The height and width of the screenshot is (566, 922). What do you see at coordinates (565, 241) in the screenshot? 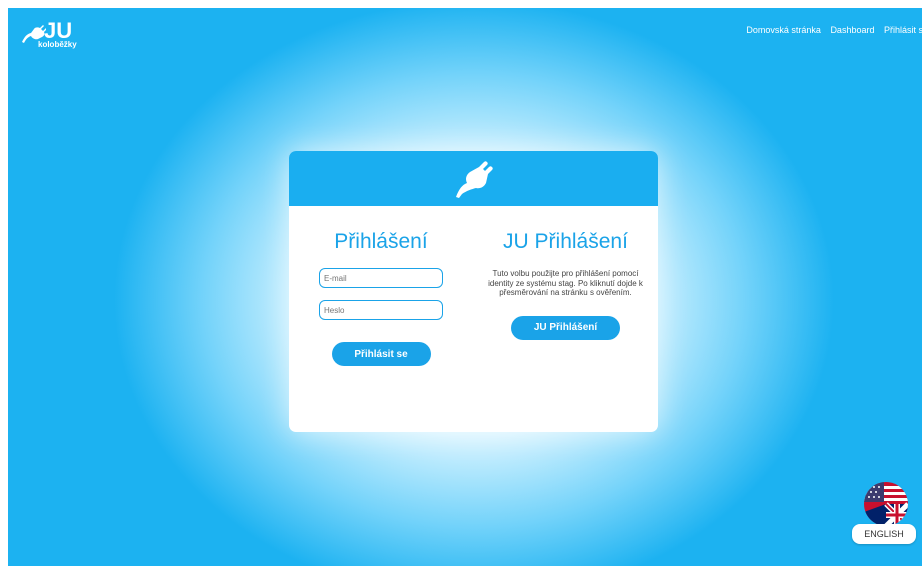
I see `ju-login-title: JU Přihlášení` at bounding box center [565, 241].